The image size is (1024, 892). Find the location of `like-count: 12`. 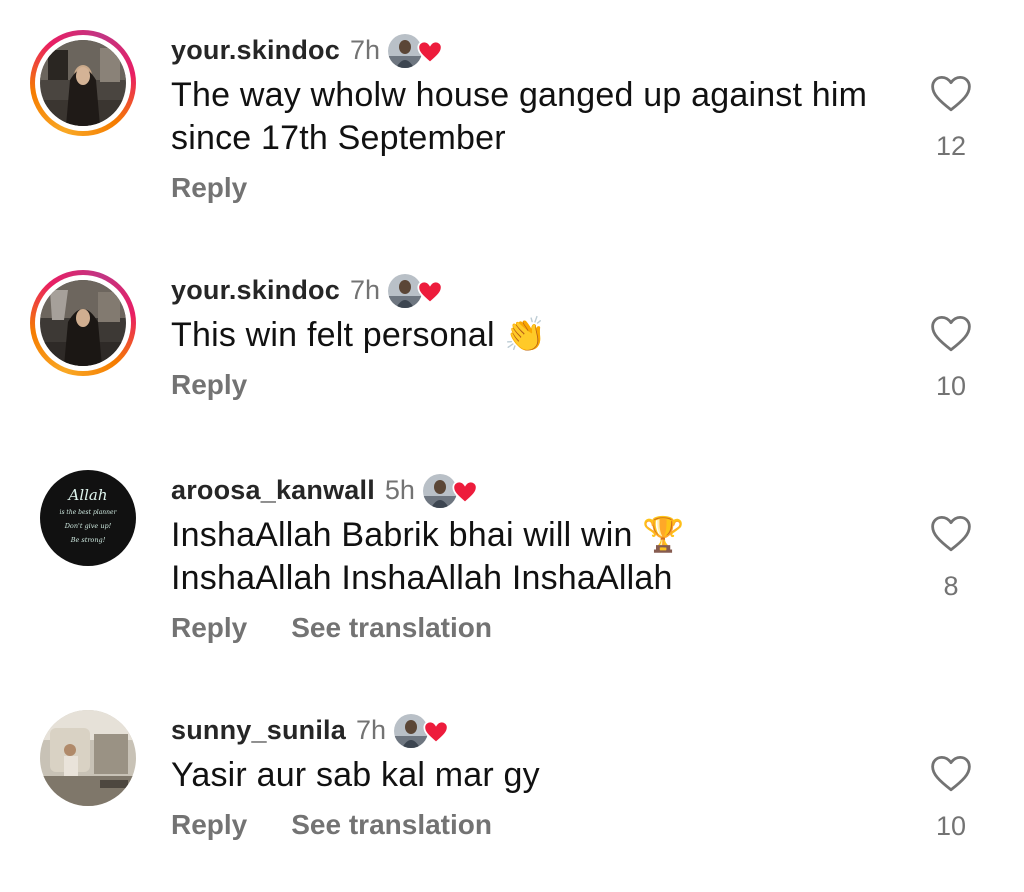

like-count: 12 is located at coordinates (951, 146).